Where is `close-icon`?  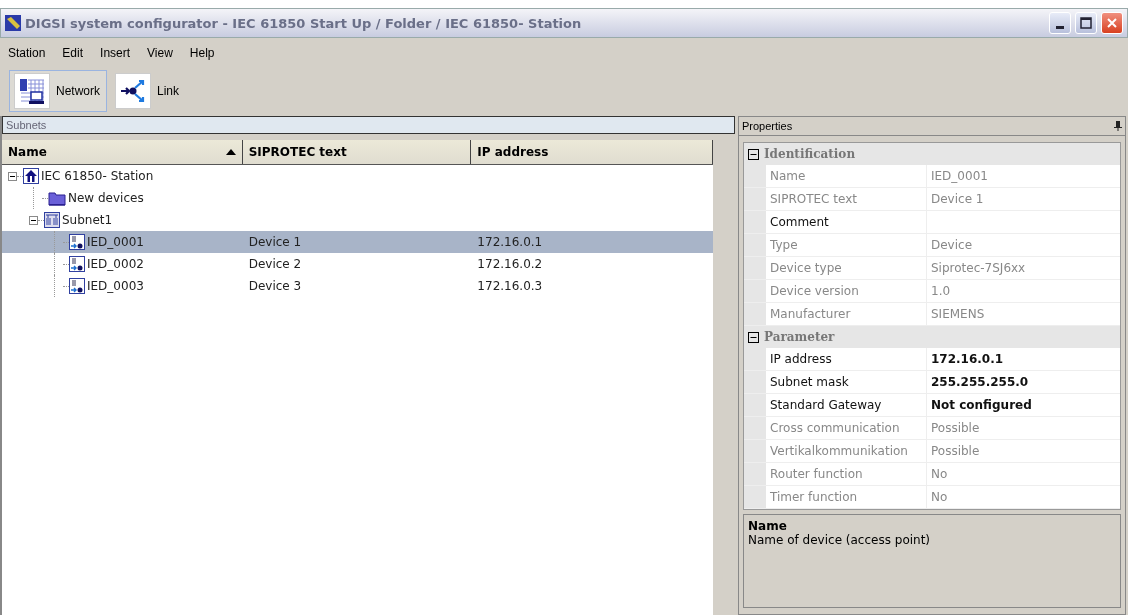 close-icon is located at coordinates (1112, 23).